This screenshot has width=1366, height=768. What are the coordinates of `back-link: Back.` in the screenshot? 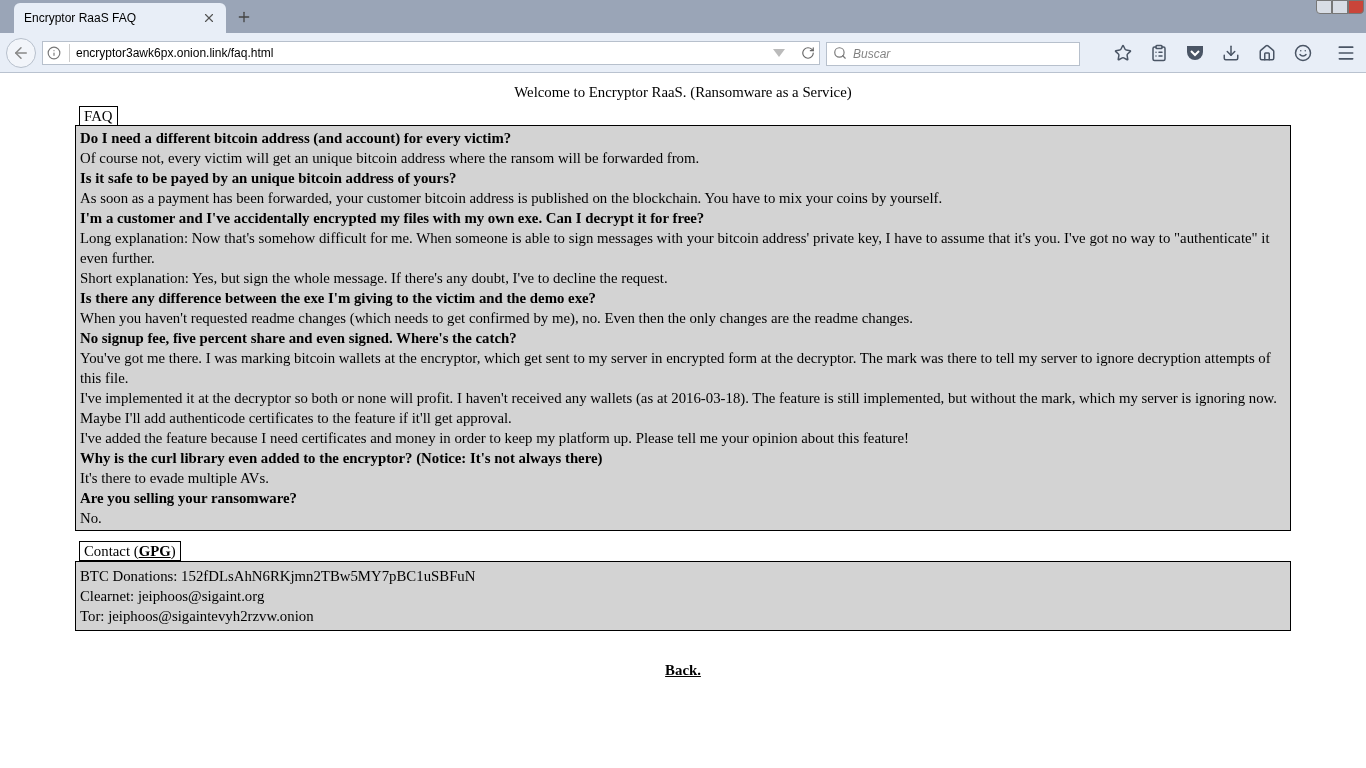 It's located at (683, 670).